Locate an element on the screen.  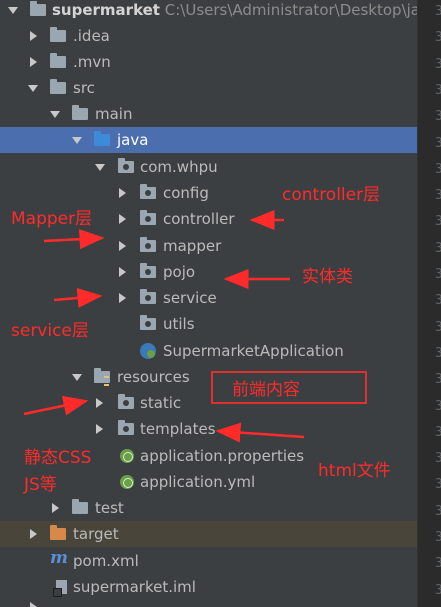
tree-label-pom: pom.xml is located at coordinates (106, 561).